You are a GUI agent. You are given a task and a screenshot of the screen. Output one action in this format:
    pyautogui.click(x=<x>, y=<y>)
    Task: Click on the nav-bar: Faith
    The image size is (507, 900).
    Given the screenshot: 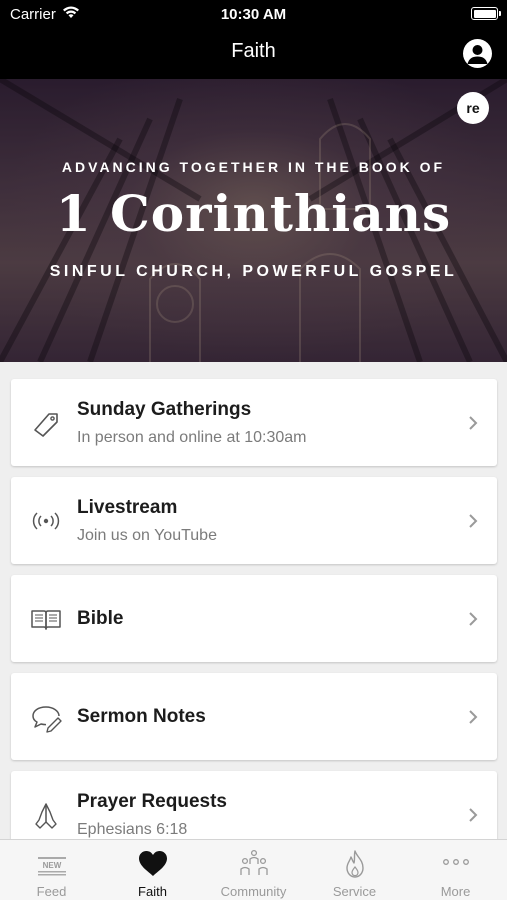 What is the action you would take?
    pyautogui.click(x=253, y=53)
    